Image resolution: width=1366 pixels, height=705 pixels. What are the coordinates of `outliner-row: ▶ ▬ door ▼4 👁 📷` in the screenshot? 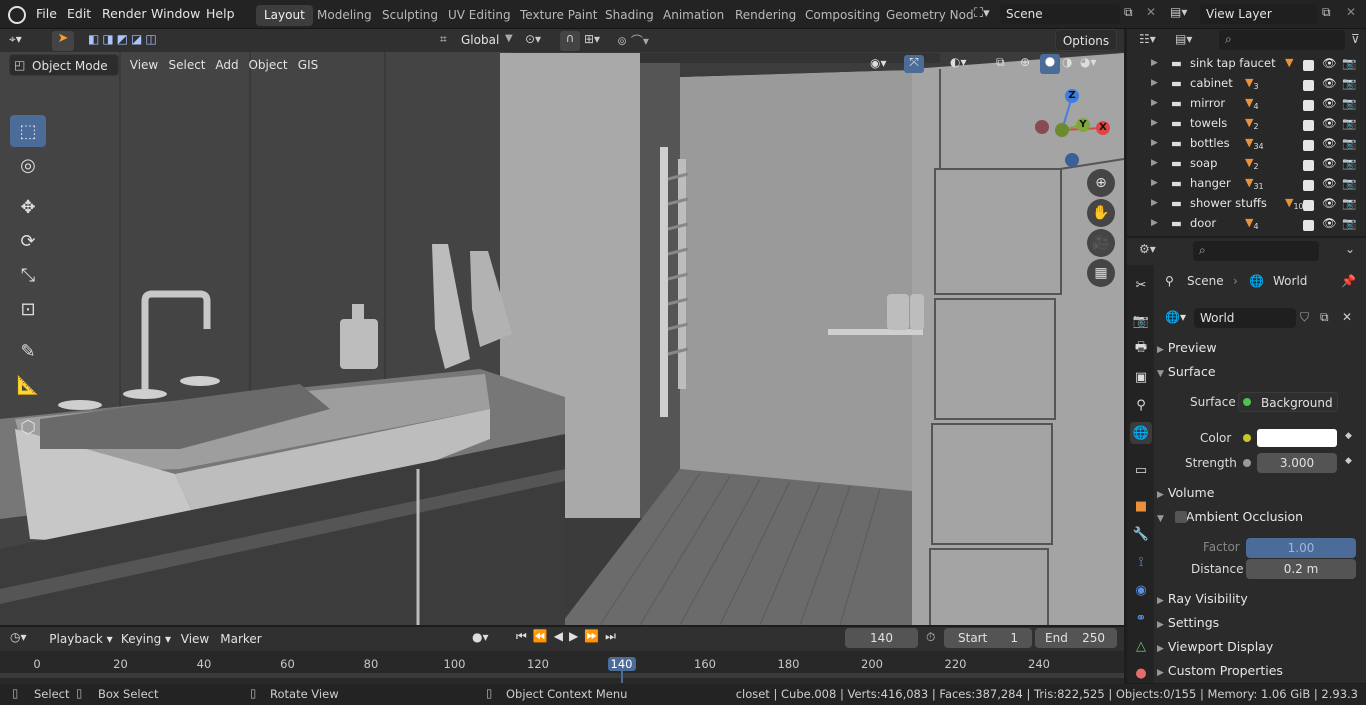 It's located at (1246, 223).